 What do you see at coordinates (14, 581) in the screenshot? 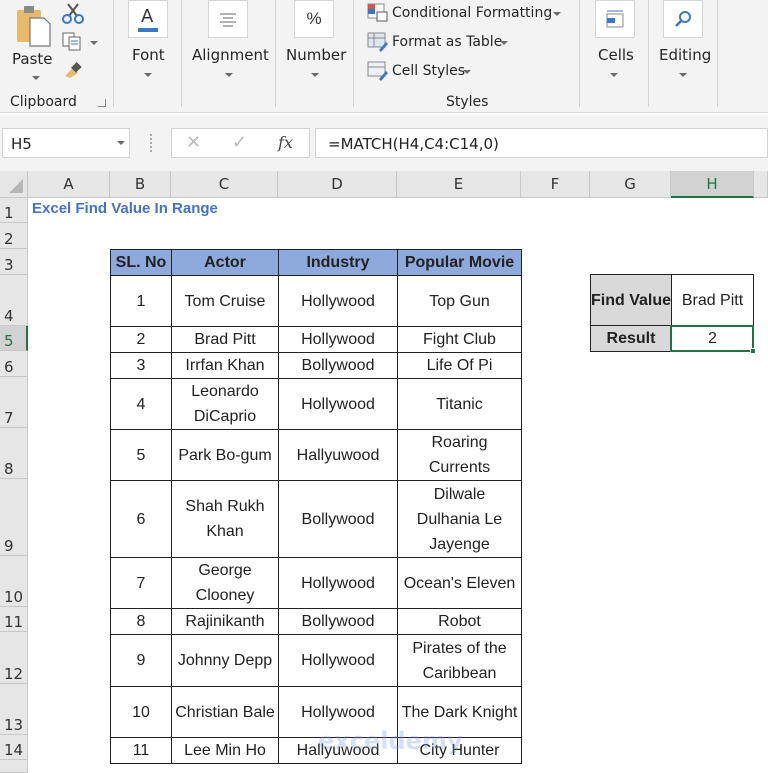
I see `row-header-10: 10` at bounding box center [14, 581].